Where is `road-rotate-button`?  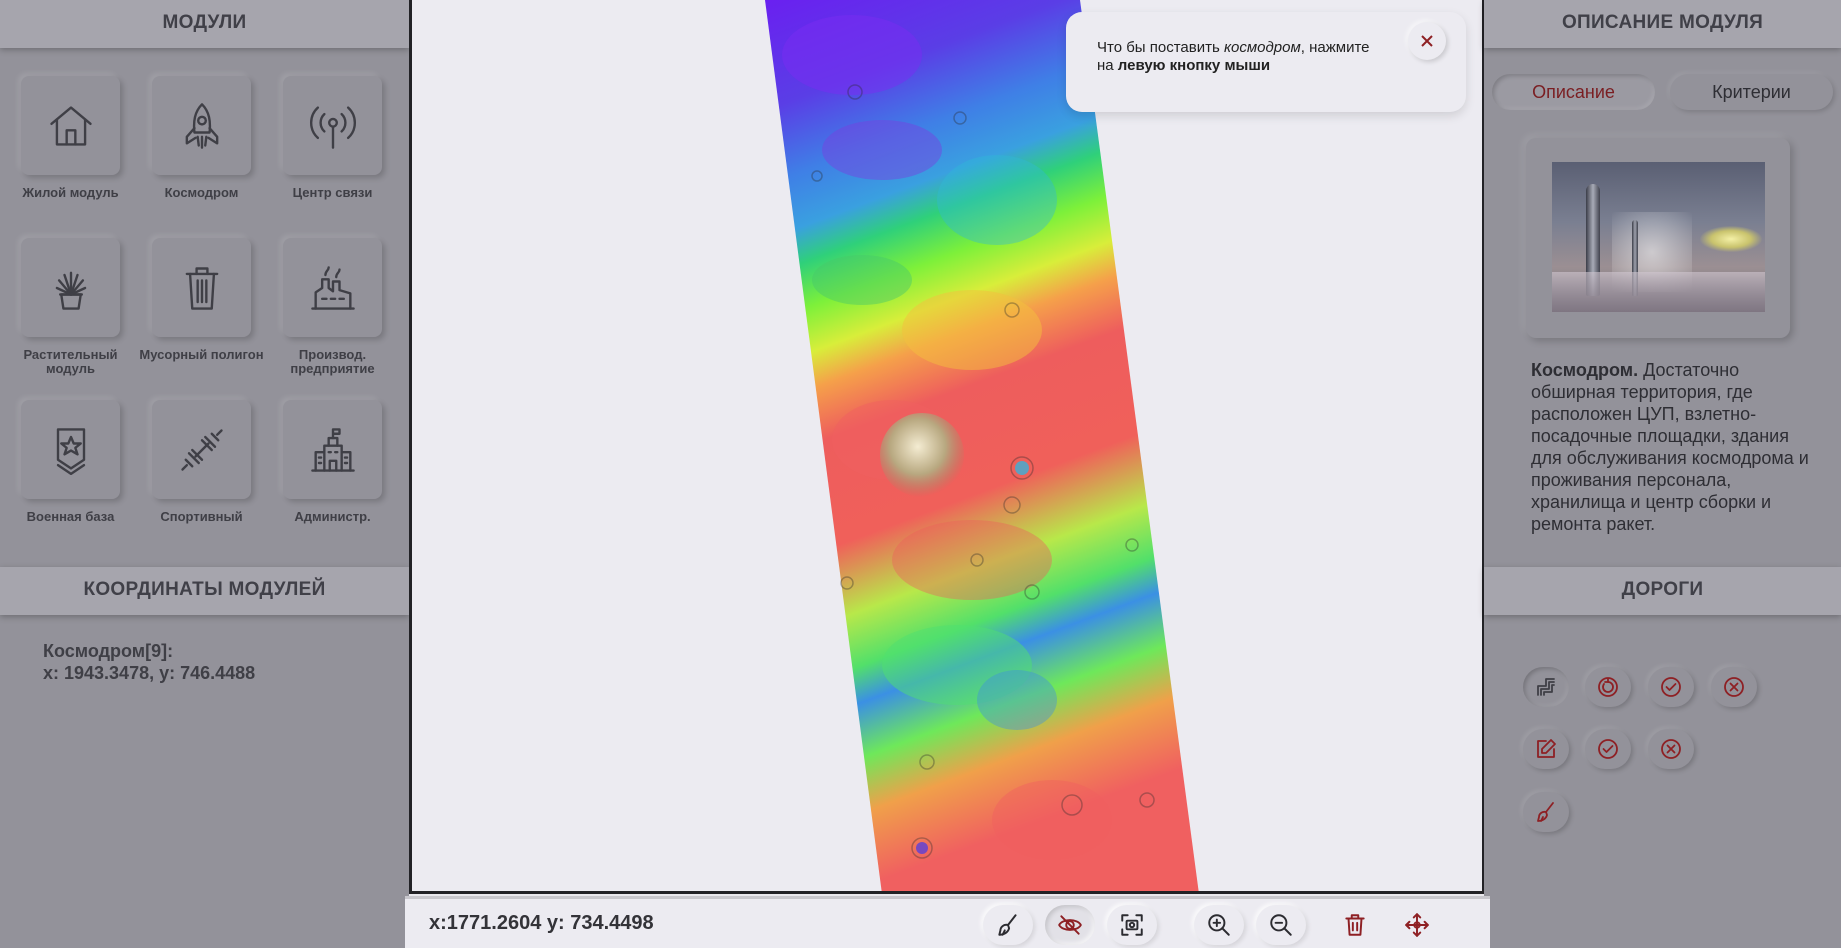 road-rotate-button is located at coordinates (1608, 687).